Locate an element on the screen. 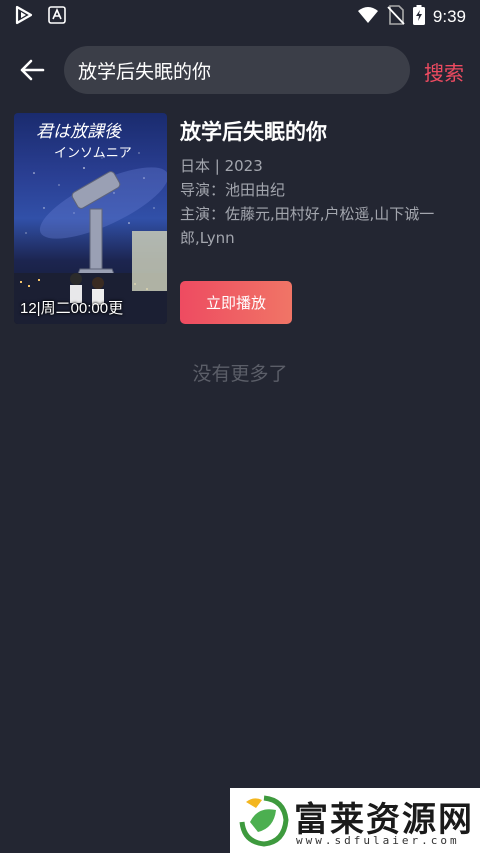 Image resolution: width=480 pixels, height=853 pixels. search-header: 放学后失眠的你 搜索 is located at coordinates (240, 70).